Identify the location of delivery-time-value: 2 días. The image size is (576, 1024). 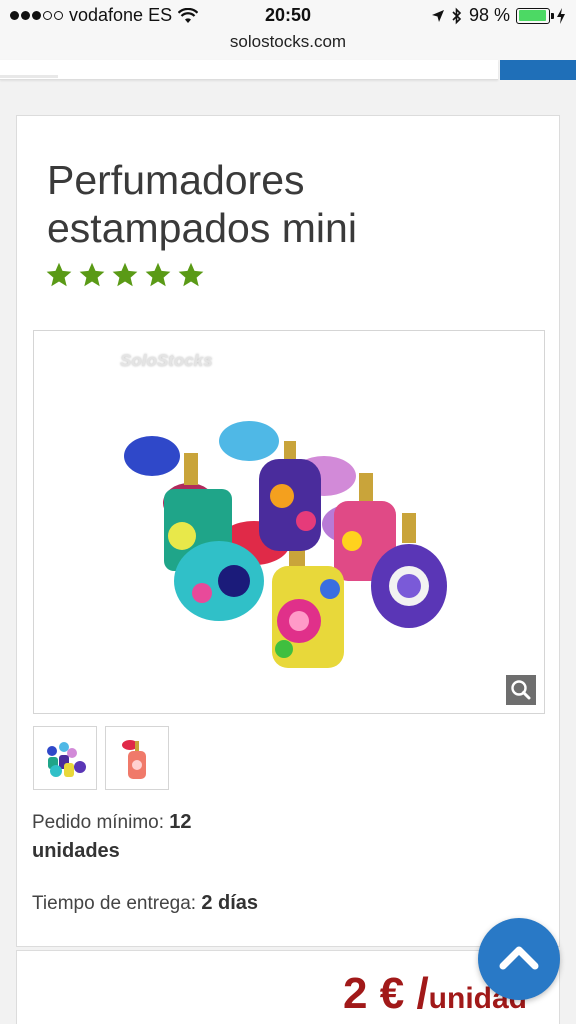
(230, 903).